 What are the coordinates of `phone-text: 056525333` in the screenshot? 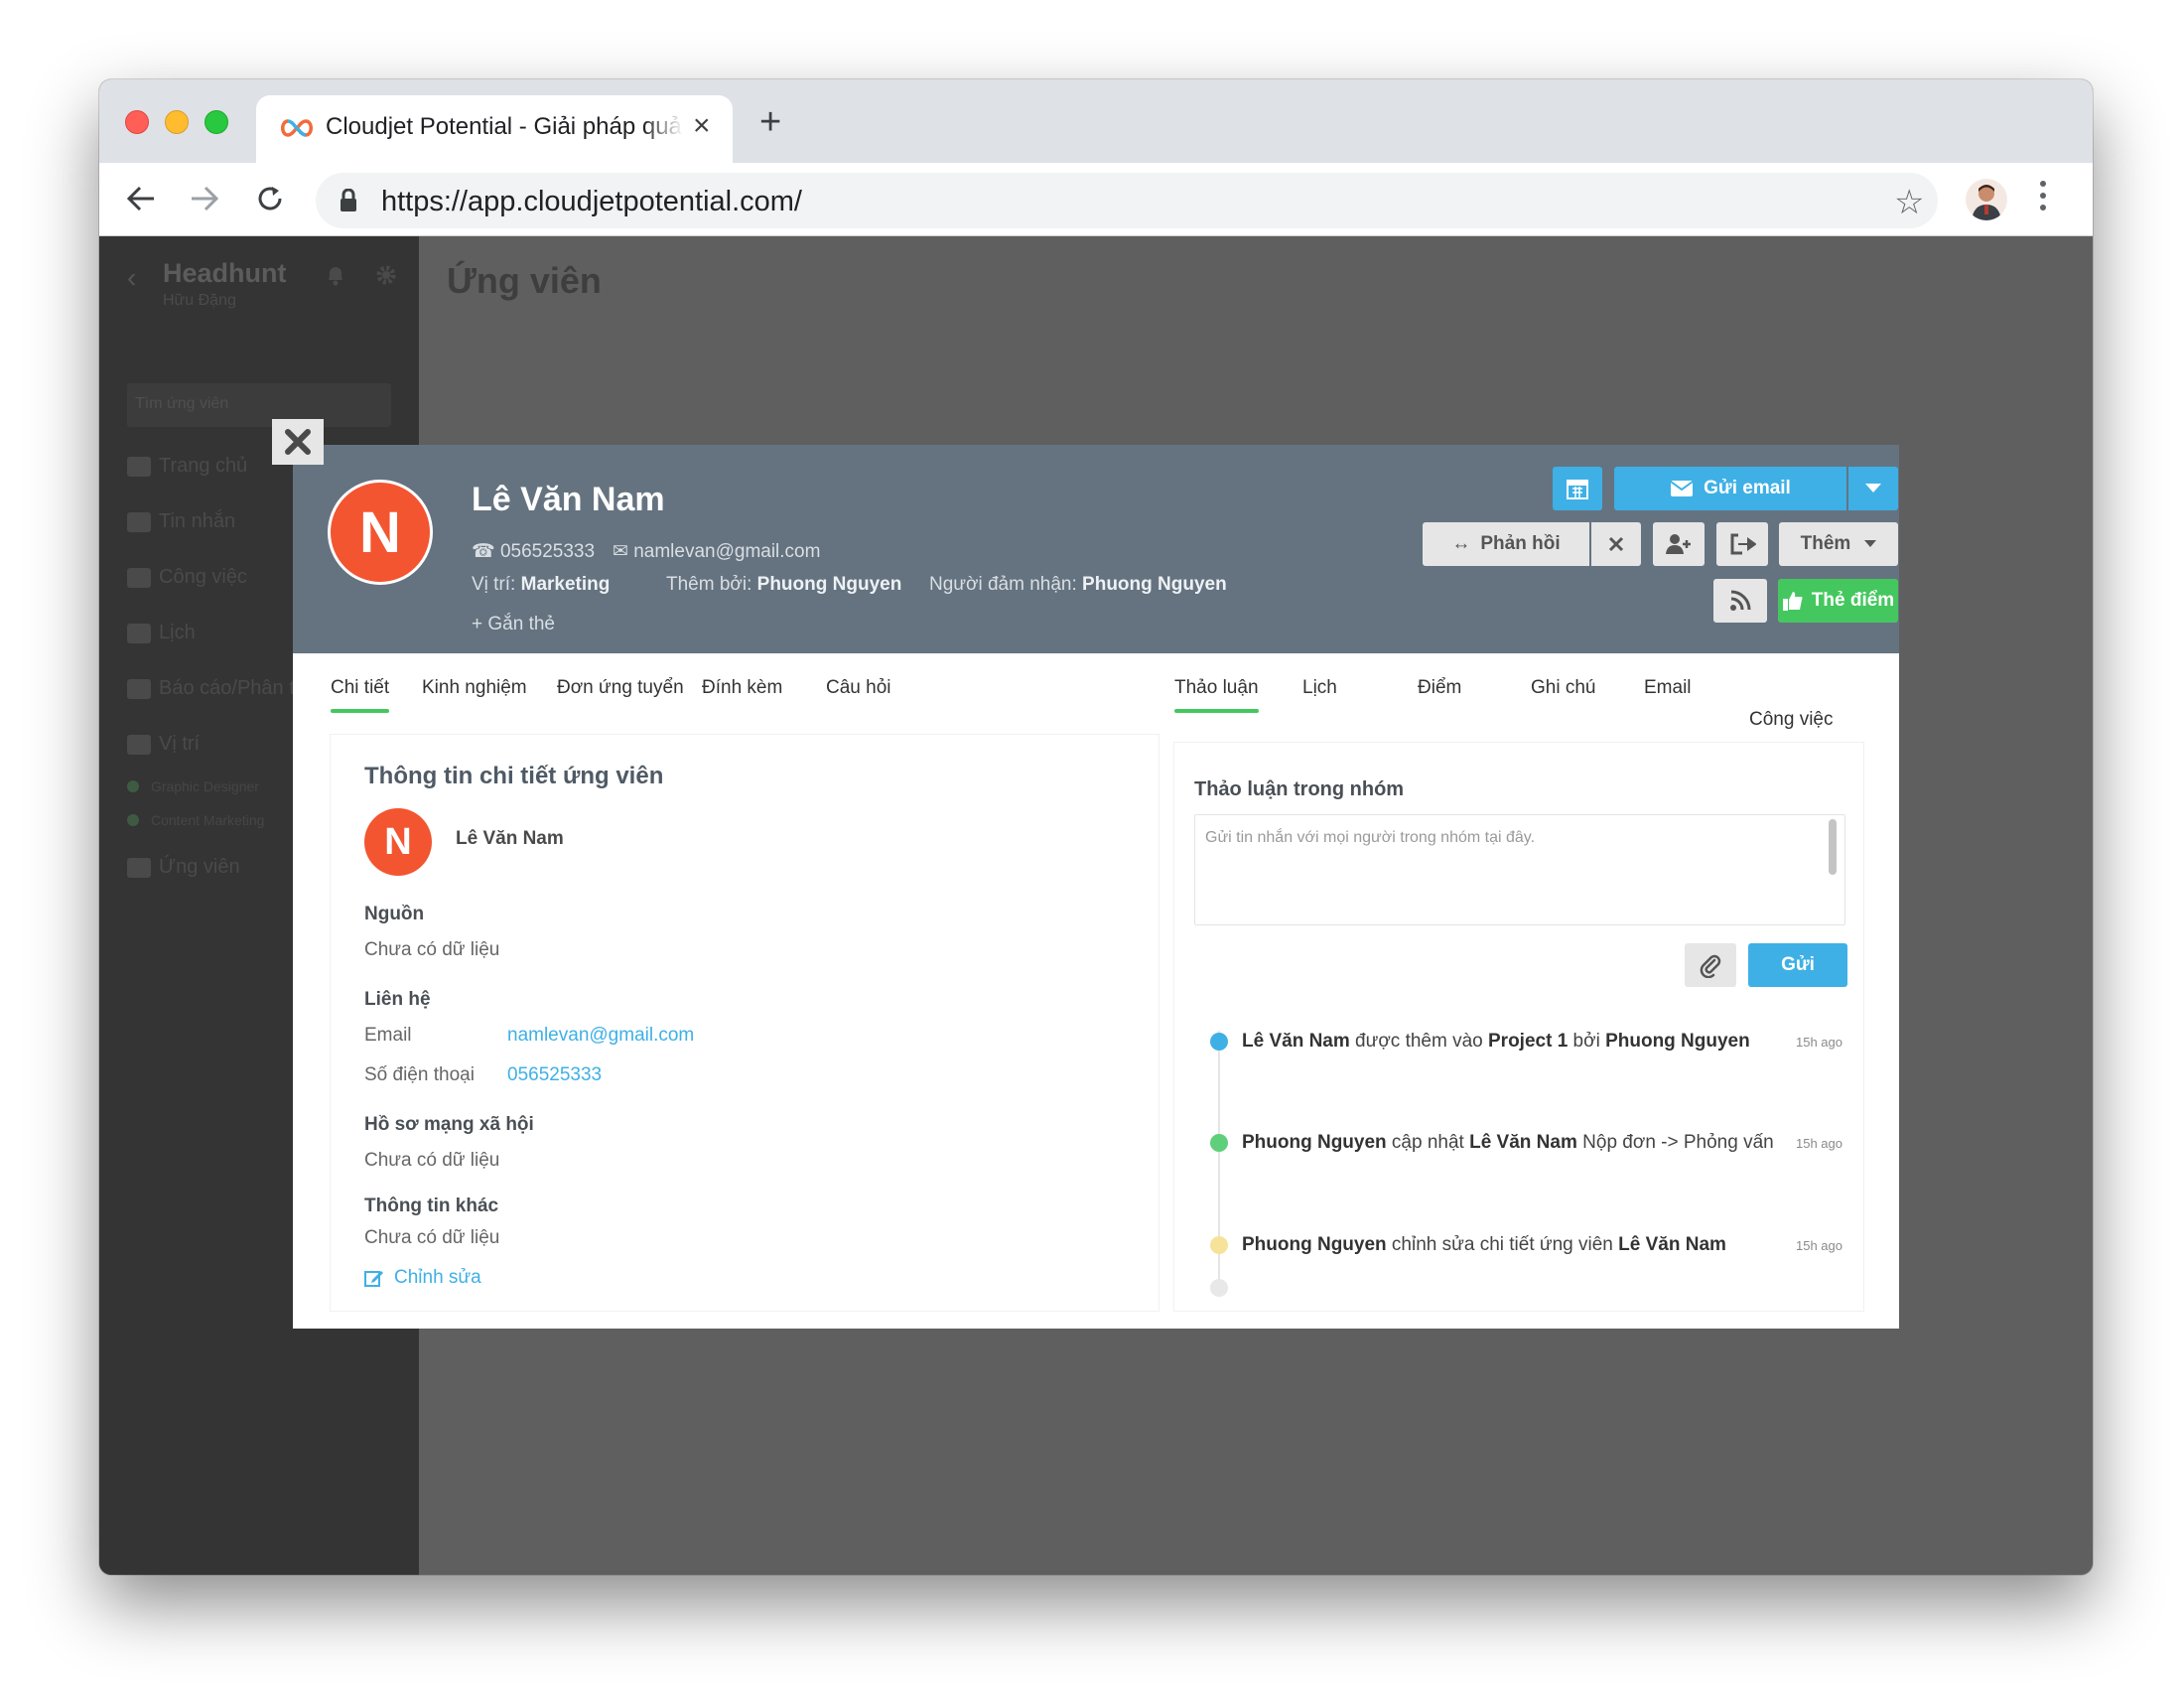 It's located at (547, 551).